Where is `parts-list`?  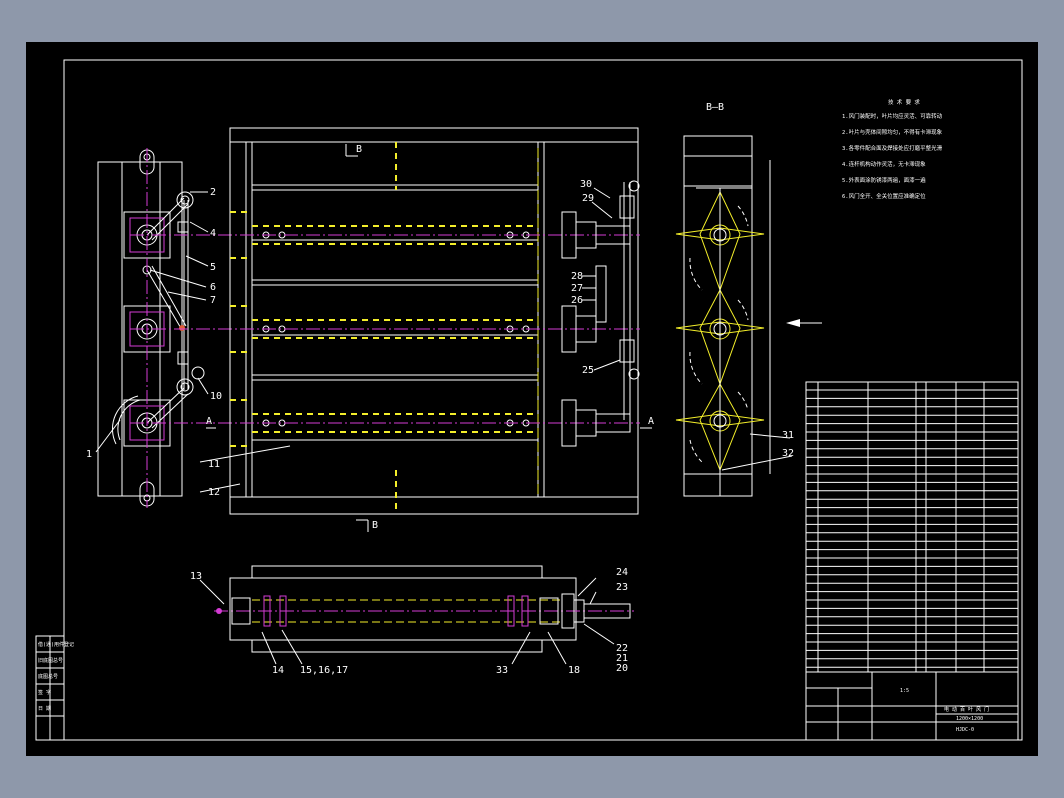 parts-list is located at coordinates (912, 527).